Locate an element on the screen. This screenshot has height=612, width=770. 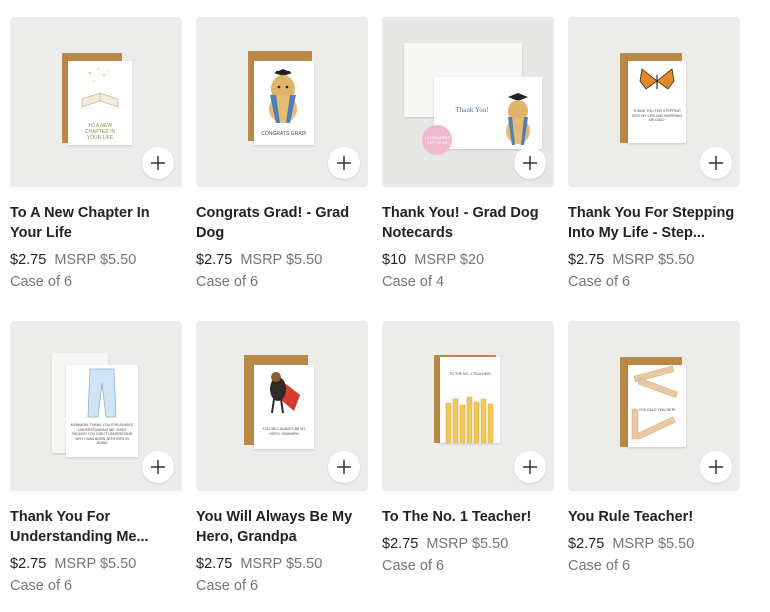
product-title: To A New Chapter In Your Life is located at coordinates (96, 223).